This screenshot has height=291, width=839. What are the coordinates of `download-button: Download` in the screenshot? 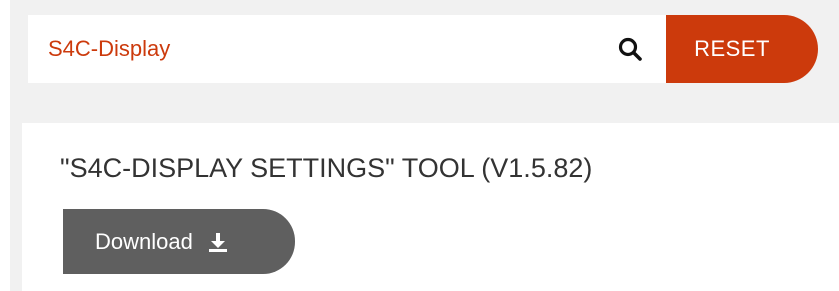 It's located at (179, 241).